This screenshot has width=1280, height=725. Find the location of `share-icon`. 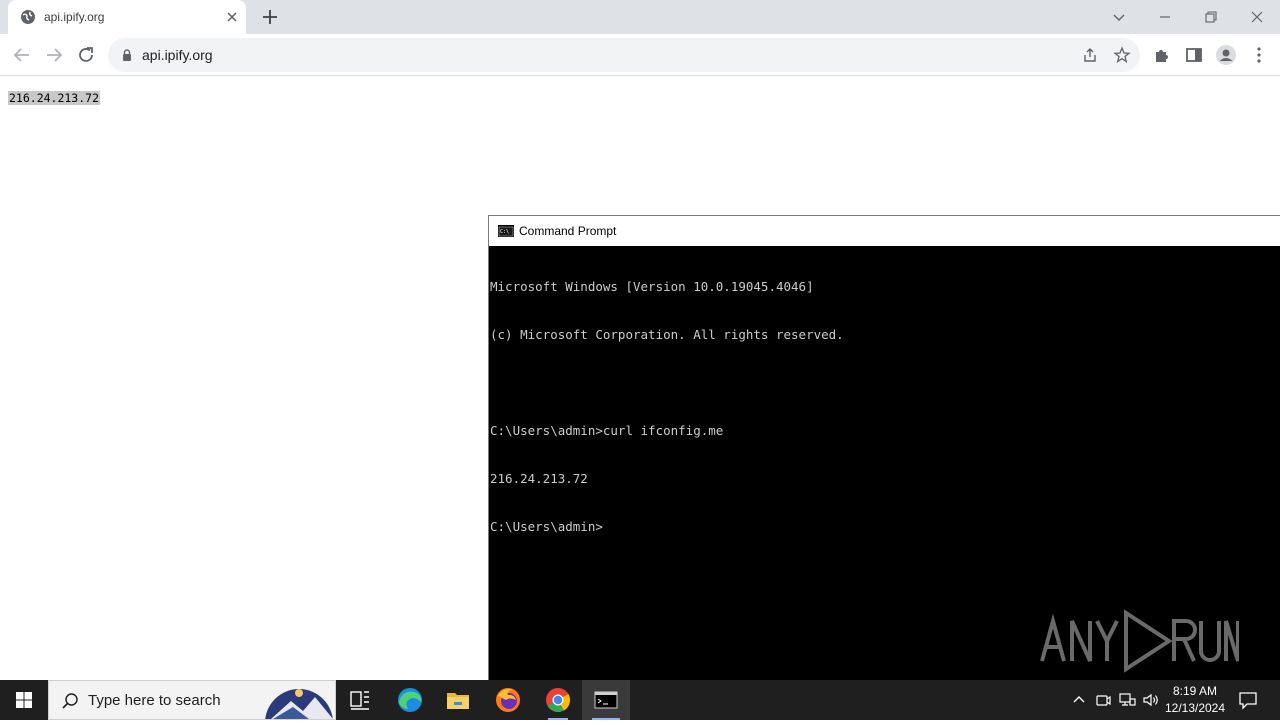

share-icon is located at coordinates (1090, 55).